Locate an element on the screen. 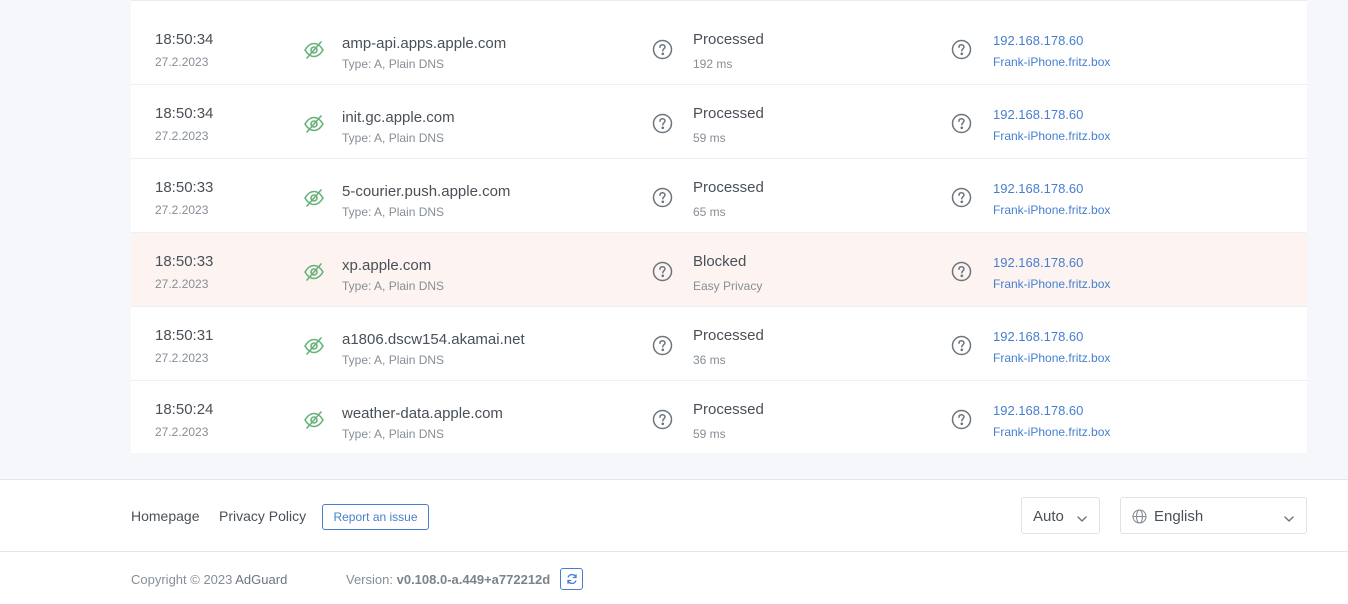  row-domain: a1806.dscw154.akamai.net is located at coordinates (433, 339).